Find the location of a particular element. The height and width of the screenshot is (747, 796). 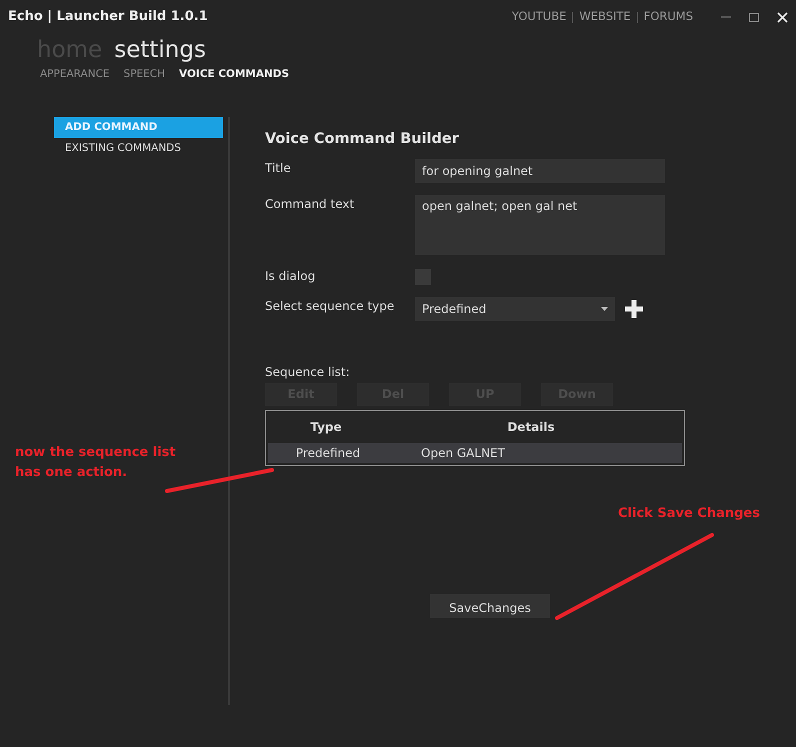

subnav-tab: SPEECH is located at coordinates (145, 75).